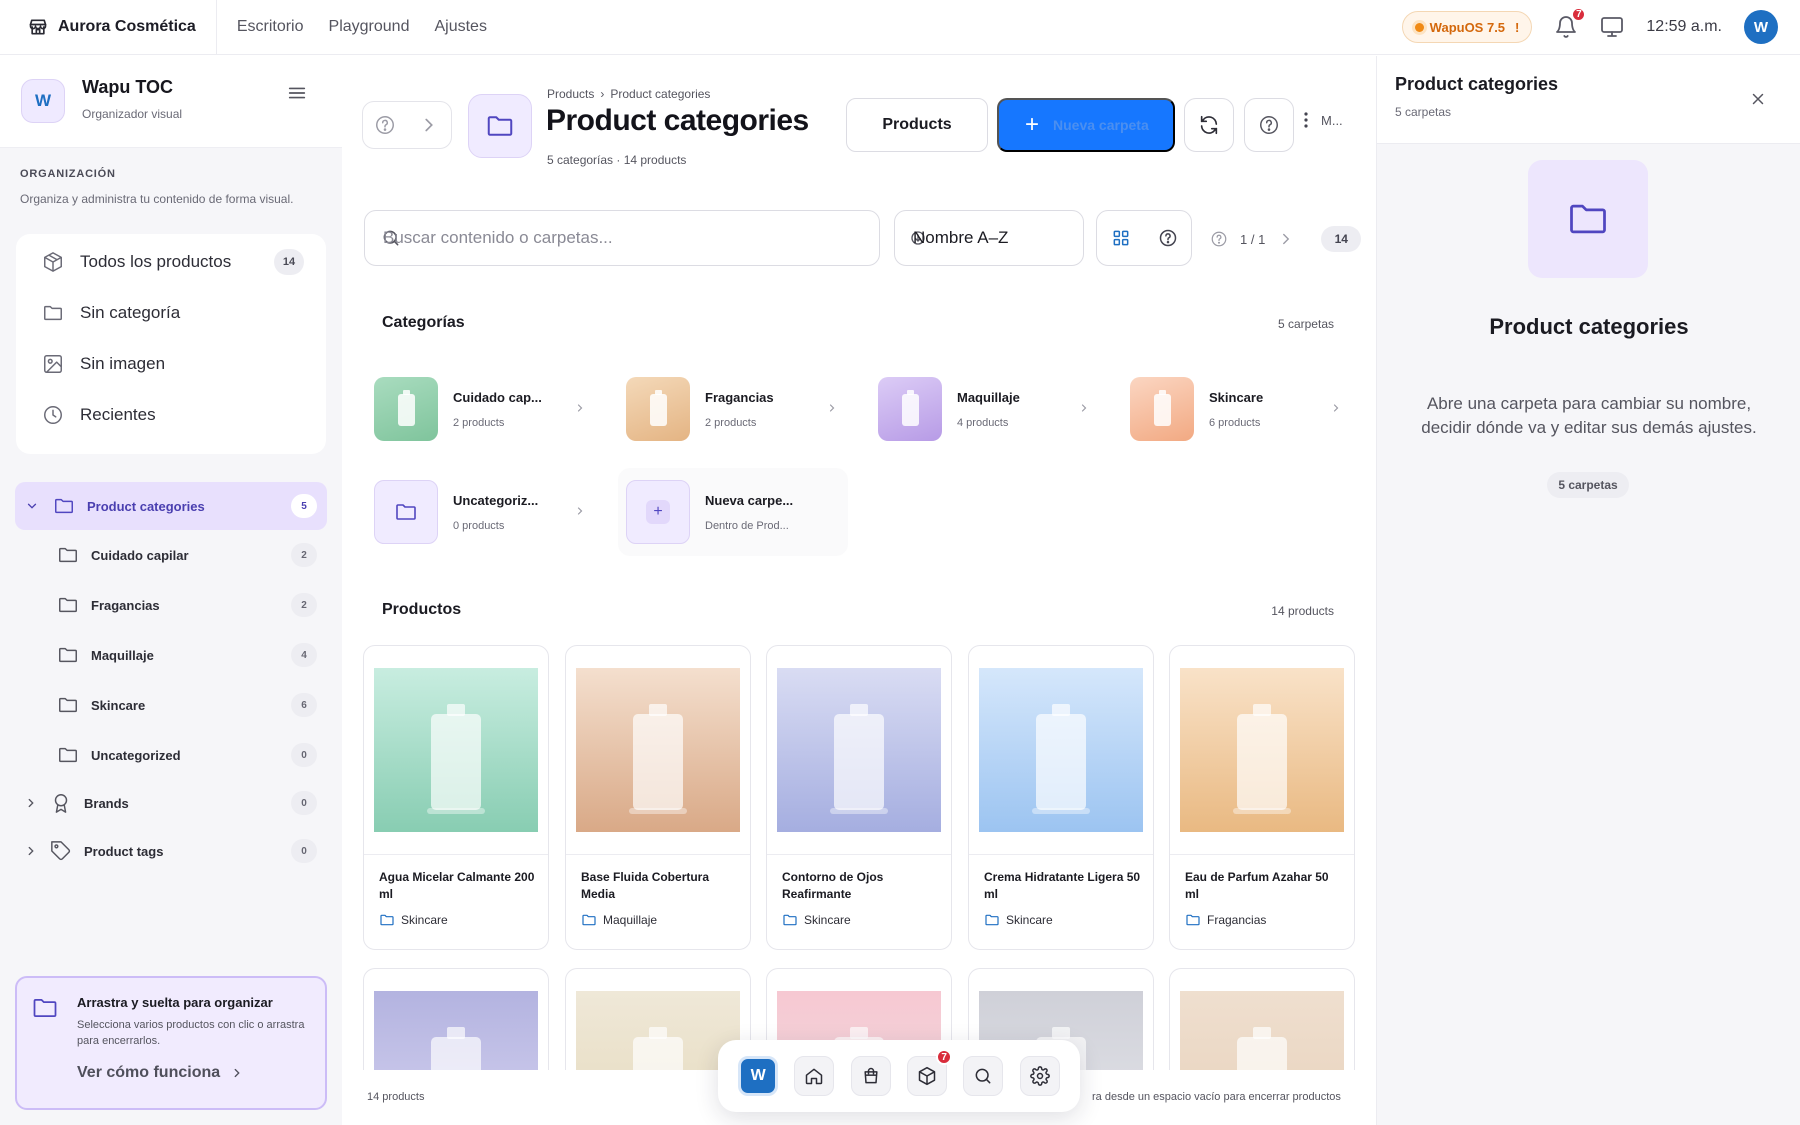 The image size is (1800, 1125). Describe the element at coordinates (177, 415) in the screenshot. I see `quick-recent: Recientes` at that location.